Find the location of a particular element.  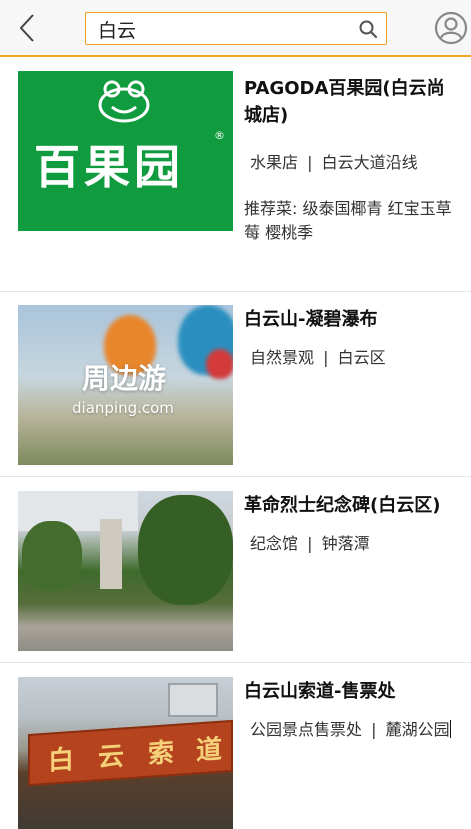

result-area: 麓湖公园 is located at coordinates (417, 729).